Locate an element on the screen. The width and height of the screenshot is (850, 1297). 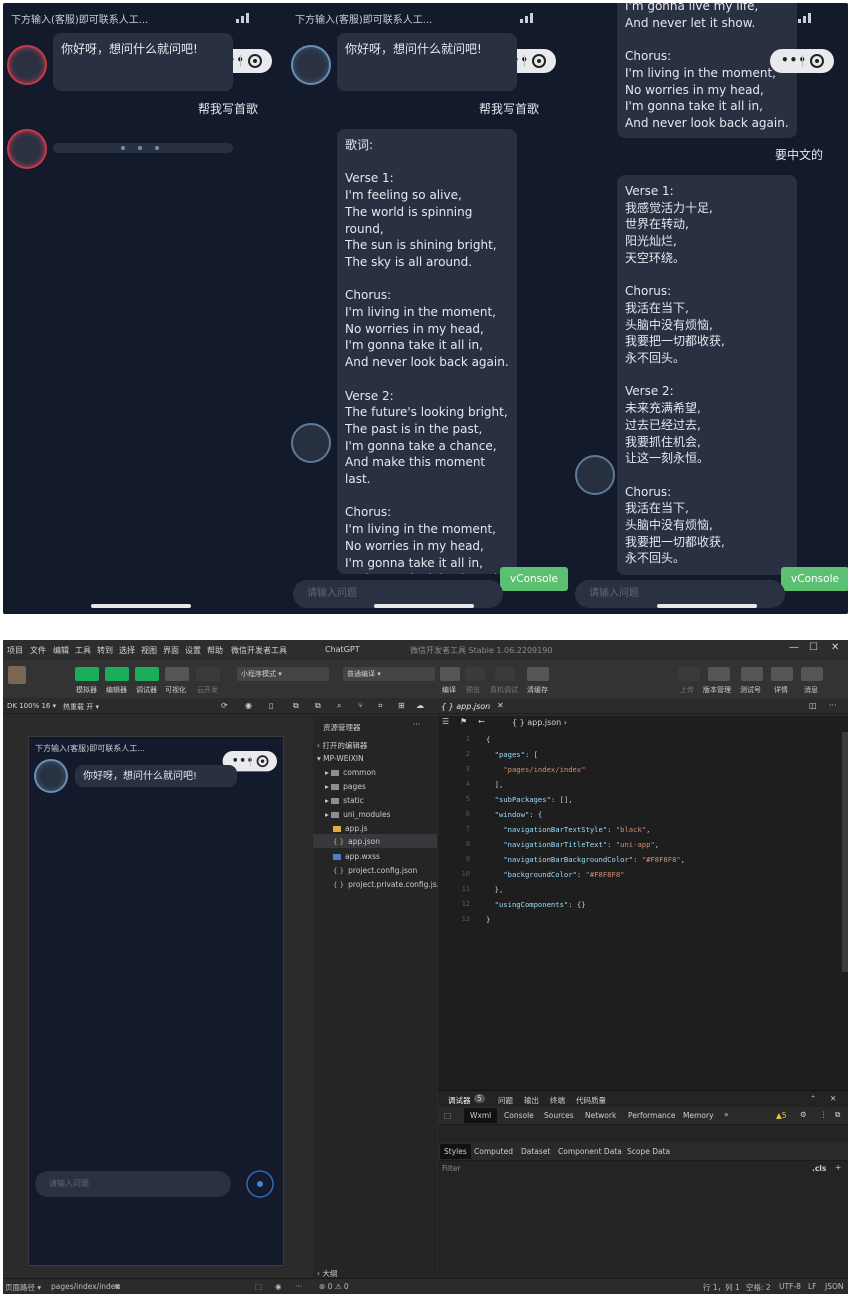
debugger-toggle is located at coordinates (147, 674).